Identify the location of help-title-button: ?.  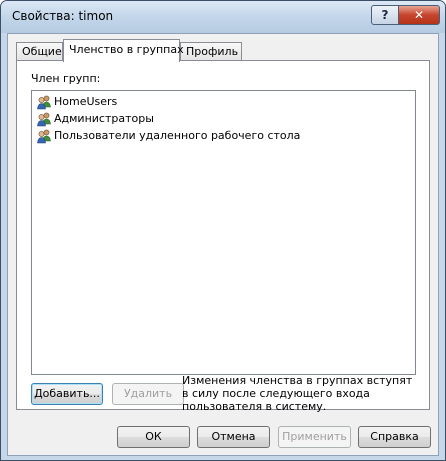
(385, 15).